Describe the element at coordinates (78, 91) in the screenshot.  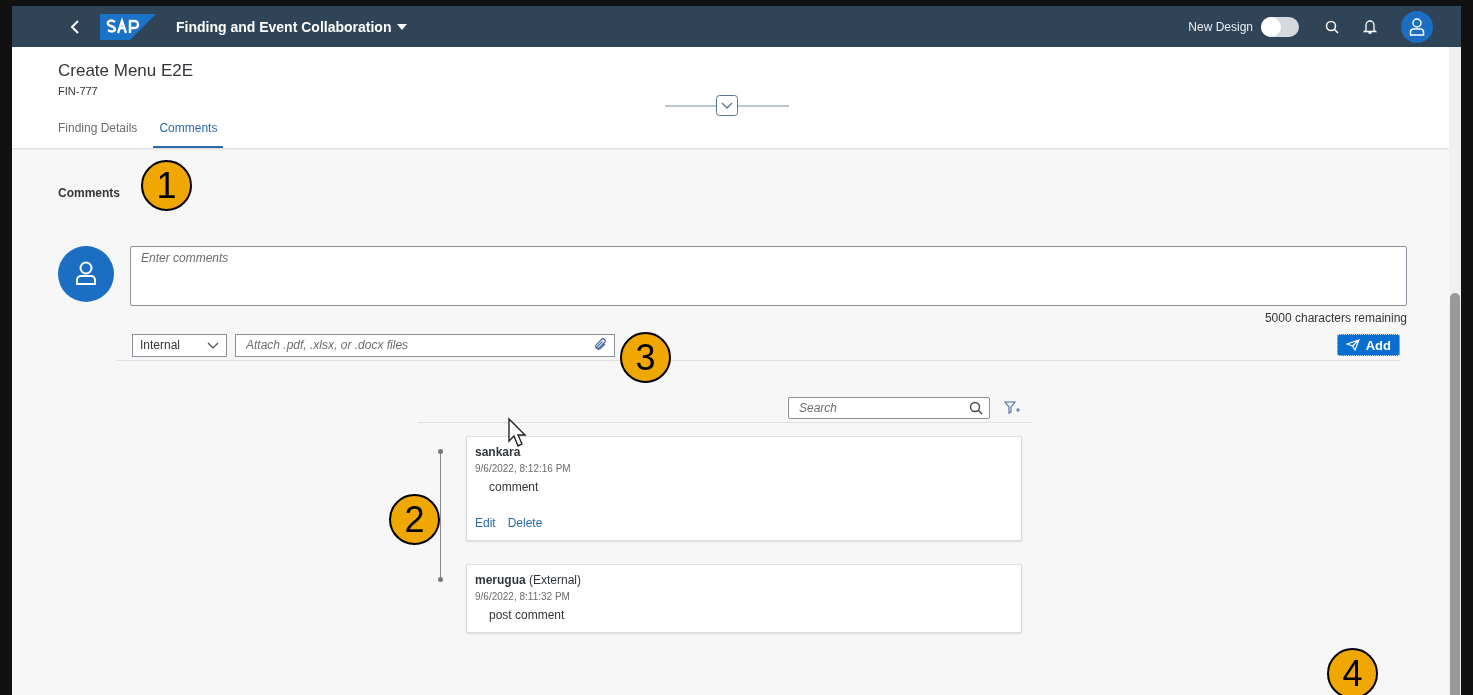
I see `page-subtitle: FIN-777` at that location.